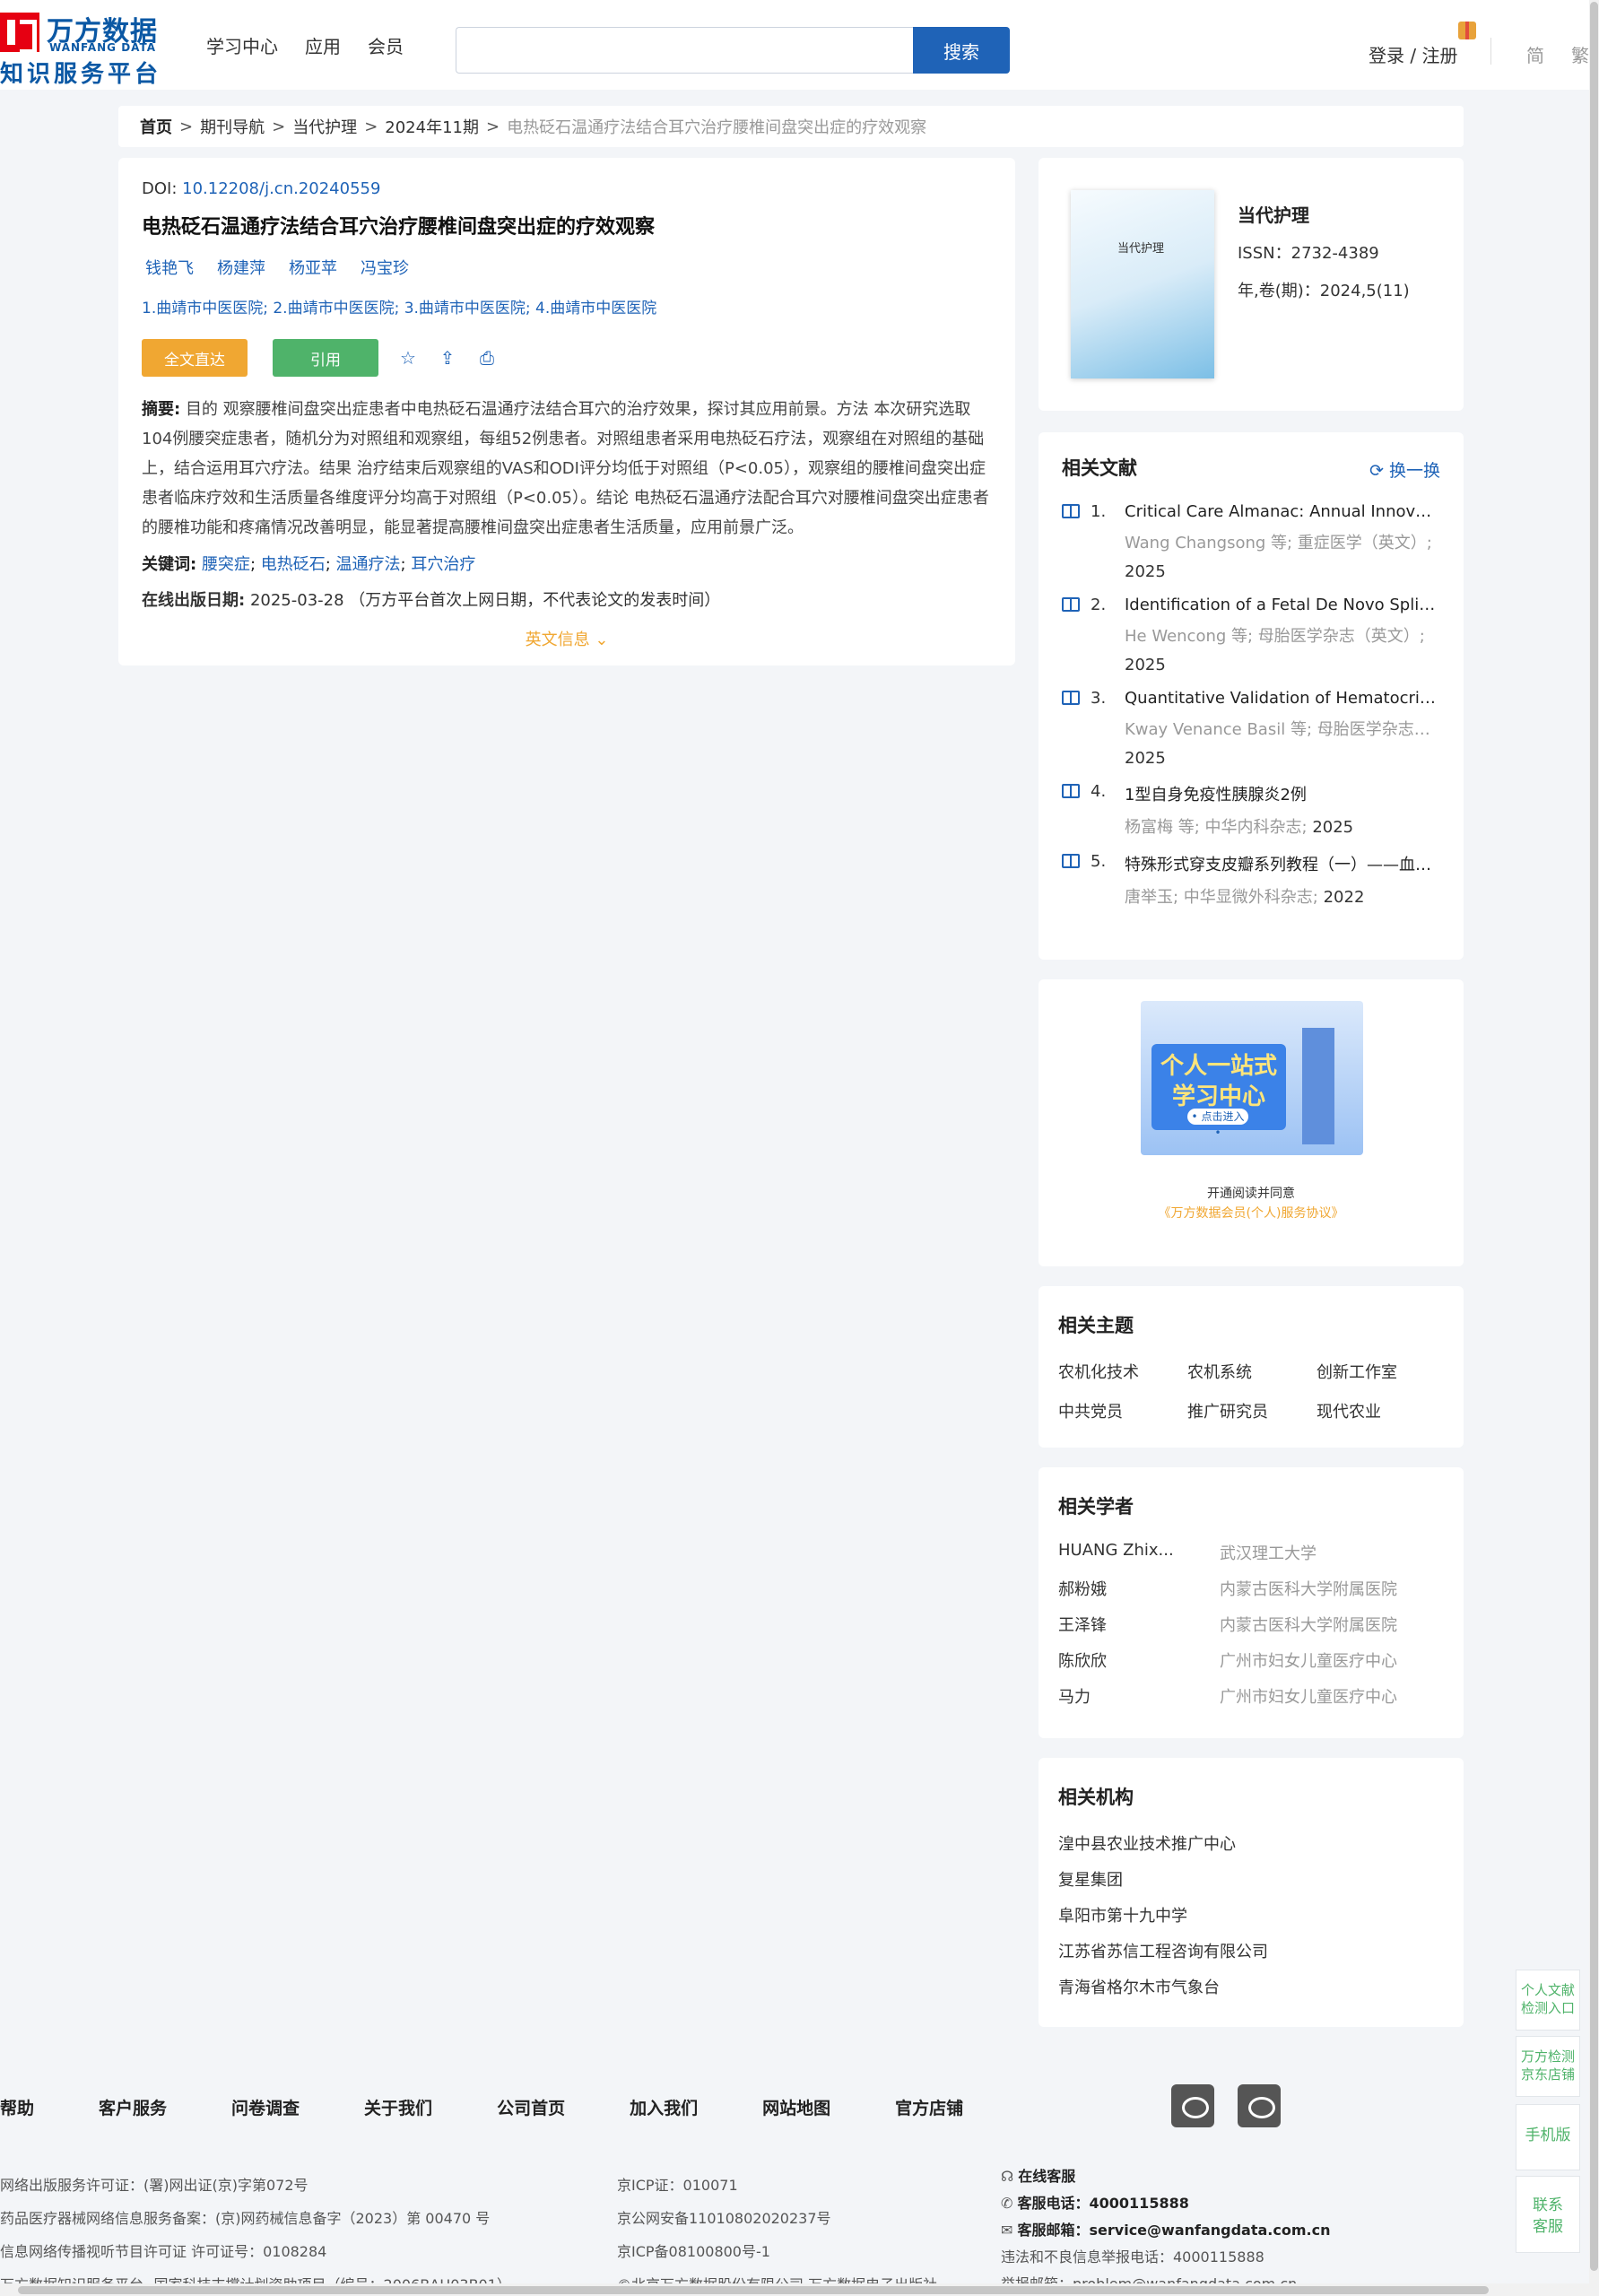 The width and height of the screenshot is (1599, 2296). Describe the element at coordinates (1143, 284) in the screenshot. I see `journal-cover: 当代护理` at that location.